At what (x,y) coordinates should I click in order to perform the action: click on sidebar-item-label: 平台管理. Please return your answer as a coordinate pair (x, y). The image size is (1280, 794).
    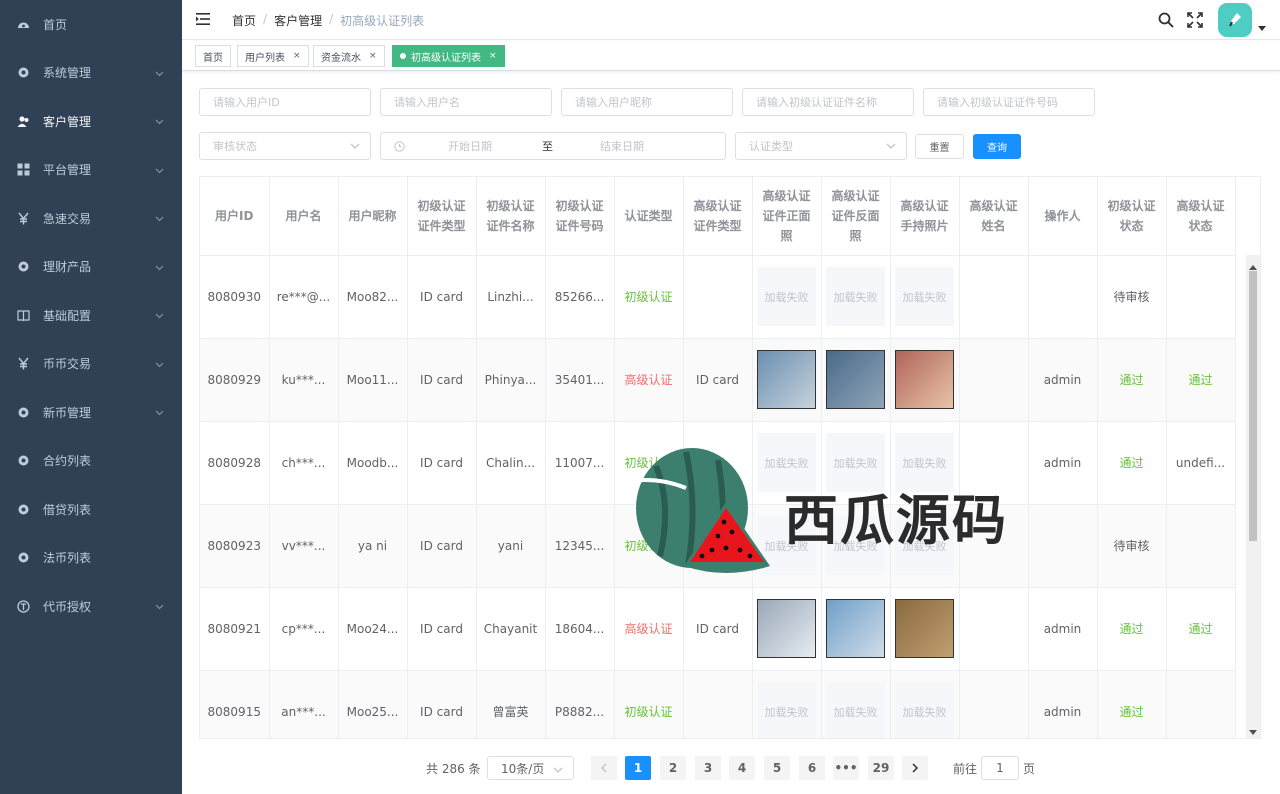
    Looking at the image, I should click on (67, 170).